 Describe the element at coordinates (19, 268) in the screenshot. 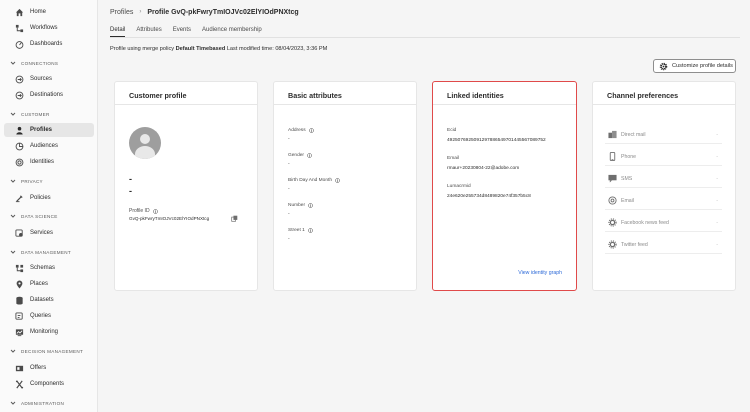

I see `schemas-icon` at that location.